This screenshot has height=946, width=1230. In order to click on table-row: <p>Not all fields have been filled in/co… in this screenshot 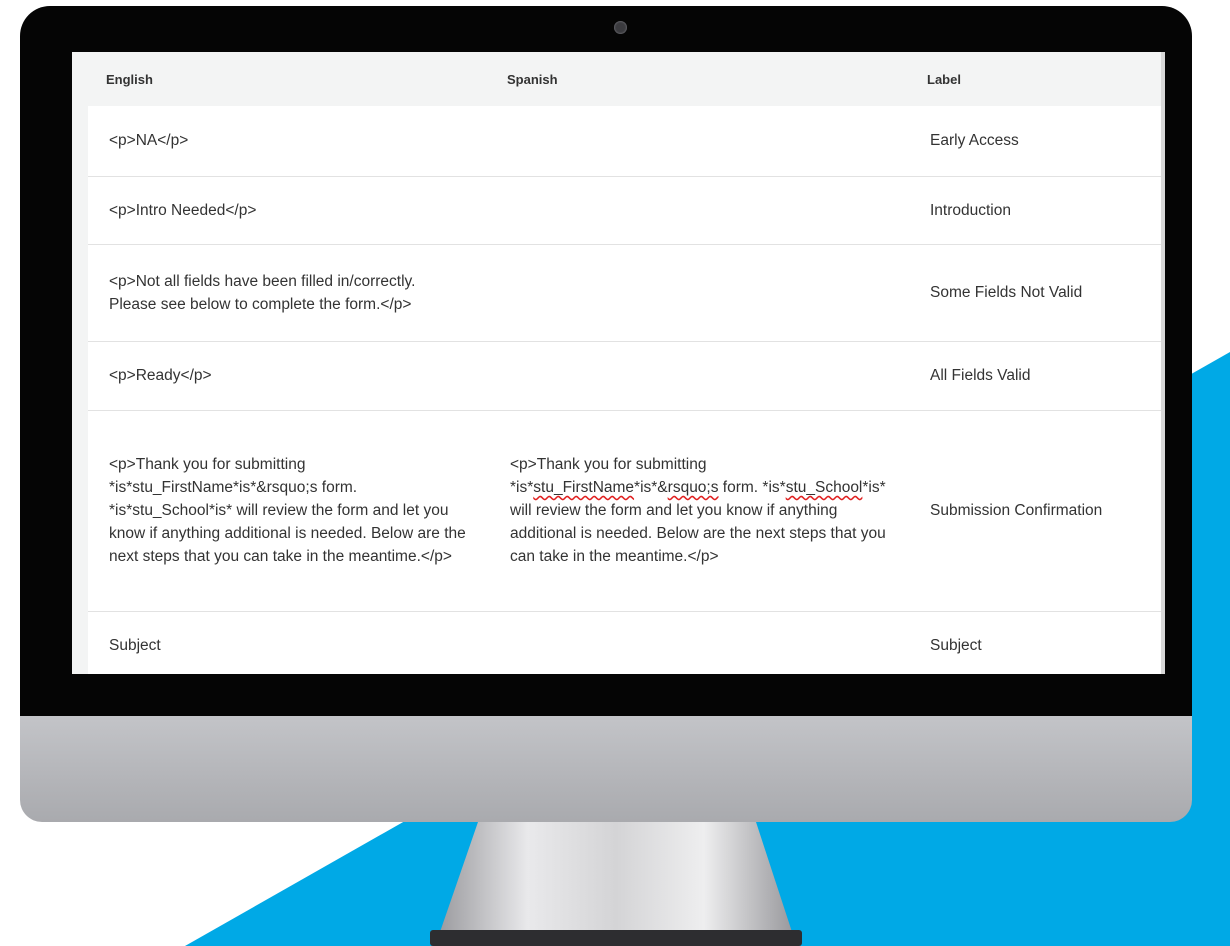, I will do `click(624, 293)`.